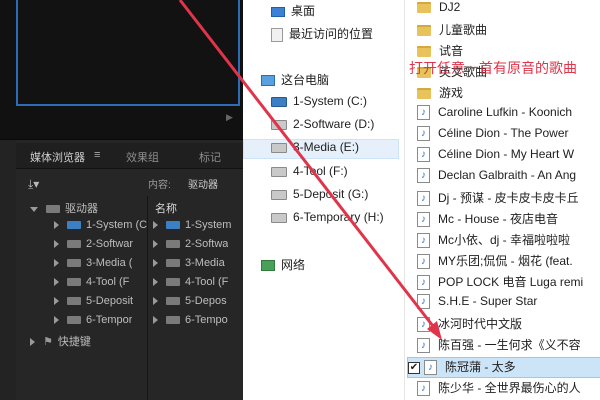 The width and height of the screenshot is (600, 400). I want to click on tree-drive: 4-Tool (F, so click(91, 285).